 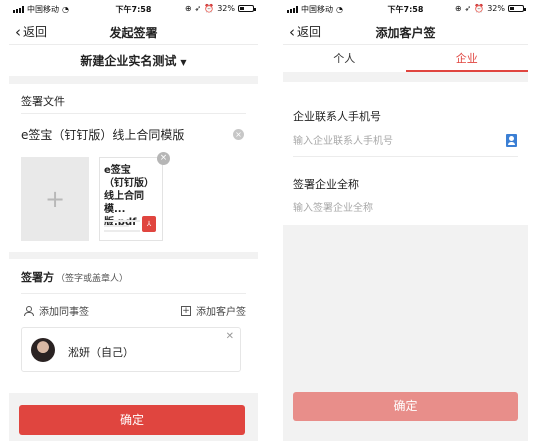 What do you see at coordinates (405, 141) in the screenshot?
I see `phone-input` at bounding box center [405, 141].